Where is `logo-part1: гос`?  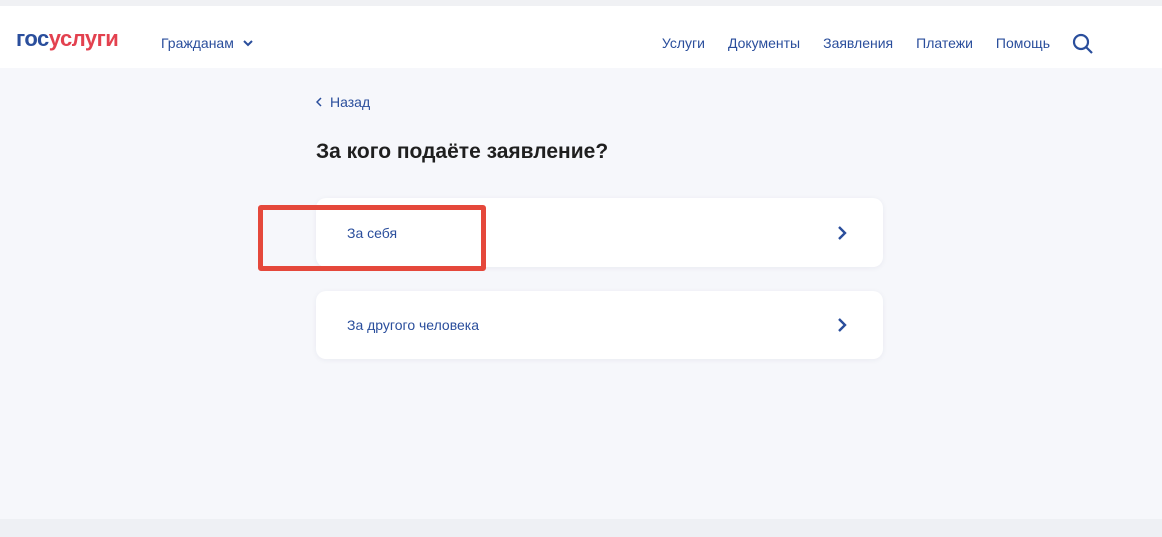
logo-part1: гос is located at coordinates (32, 38).